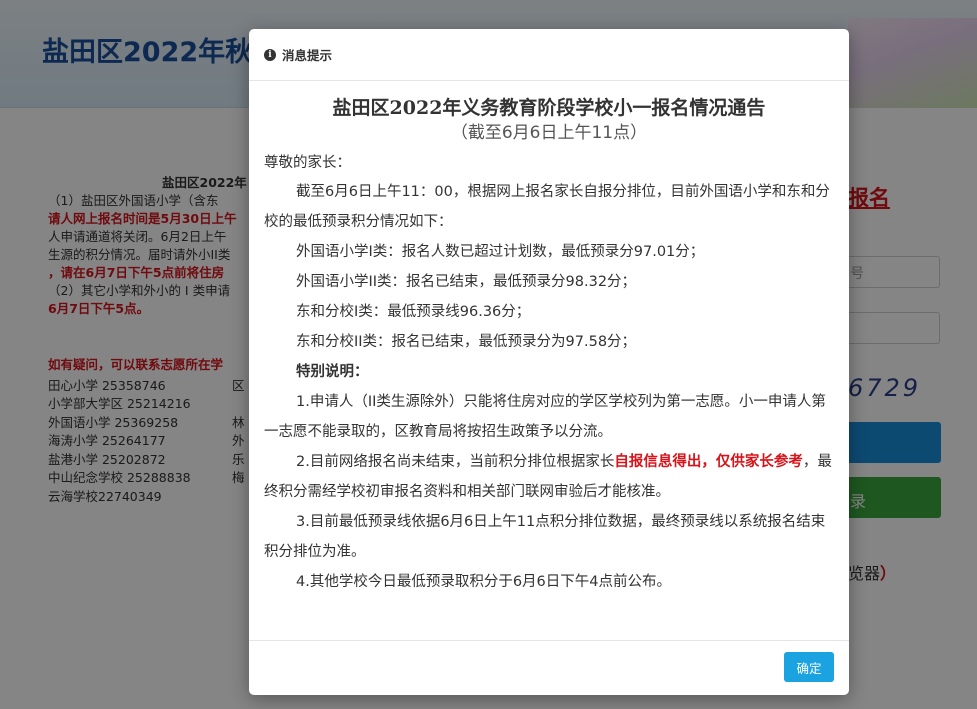 This screenshot has height=709, width=977. Describe the element at coordinates (549, 133) in the screenshot. I see `notice-subheading: （截至6月6日上午11点）` at that location.